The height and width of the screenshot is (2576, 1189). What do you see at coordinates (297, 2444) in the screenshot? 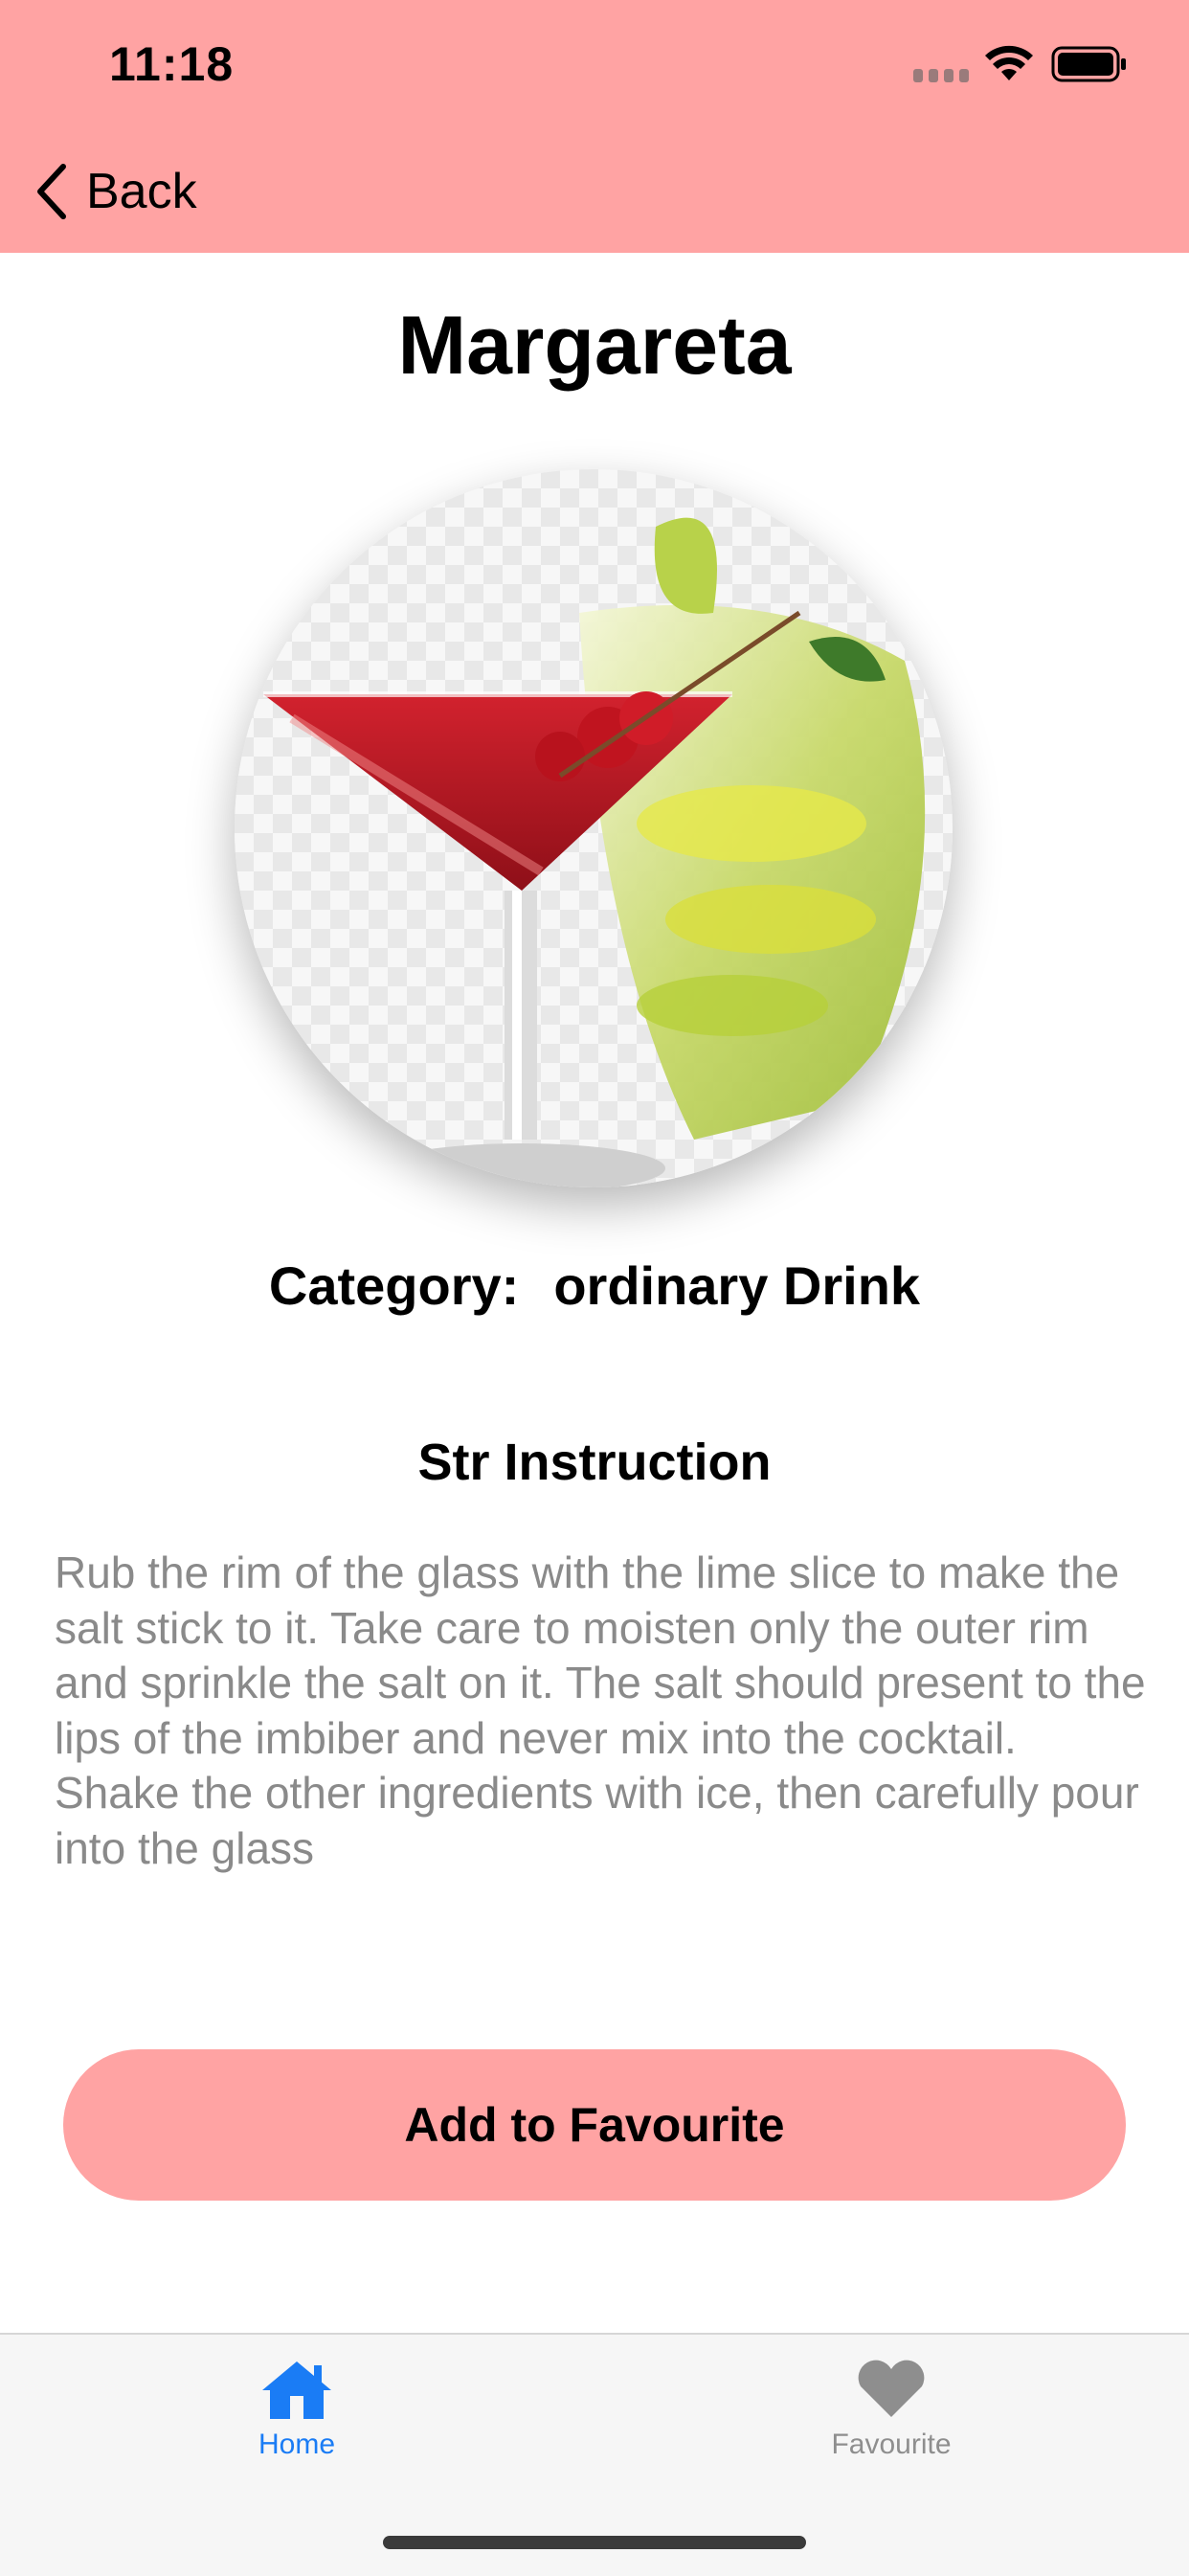
I see `tab-home-label: Home` at bounding box center [297, 2444].